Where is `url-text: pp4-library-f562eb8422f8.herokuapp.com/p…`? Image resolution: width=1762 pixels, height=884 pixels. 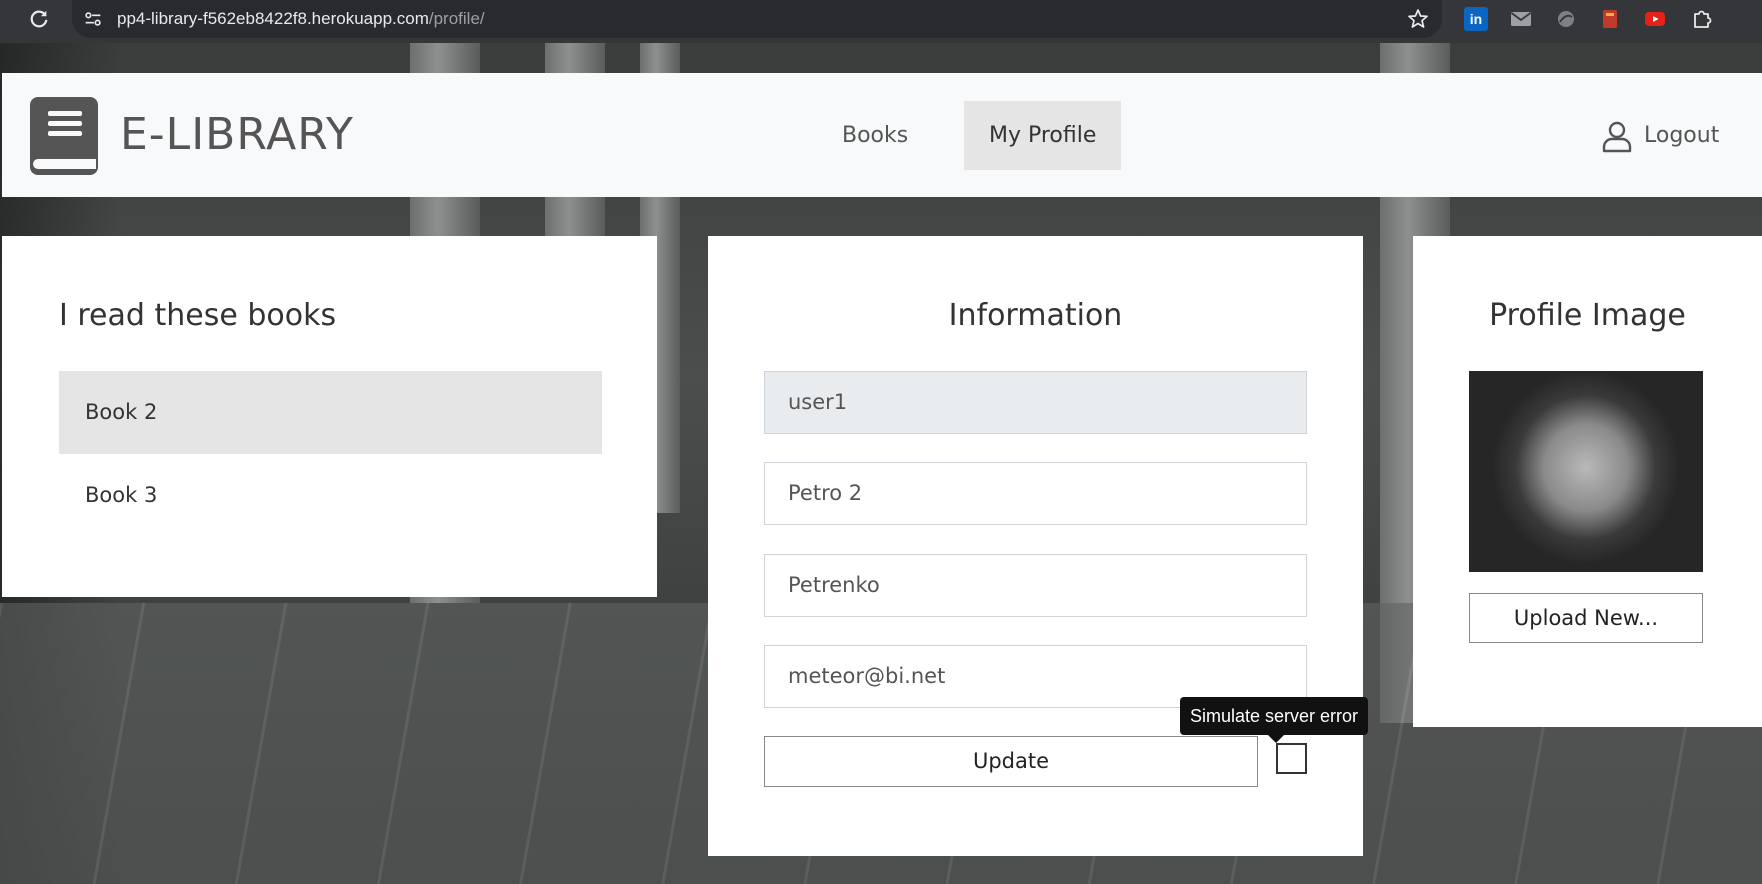
url-text: pp4-library-f562eb8422f8.herokuapp.com/p… is located at coordinates (301, 19).